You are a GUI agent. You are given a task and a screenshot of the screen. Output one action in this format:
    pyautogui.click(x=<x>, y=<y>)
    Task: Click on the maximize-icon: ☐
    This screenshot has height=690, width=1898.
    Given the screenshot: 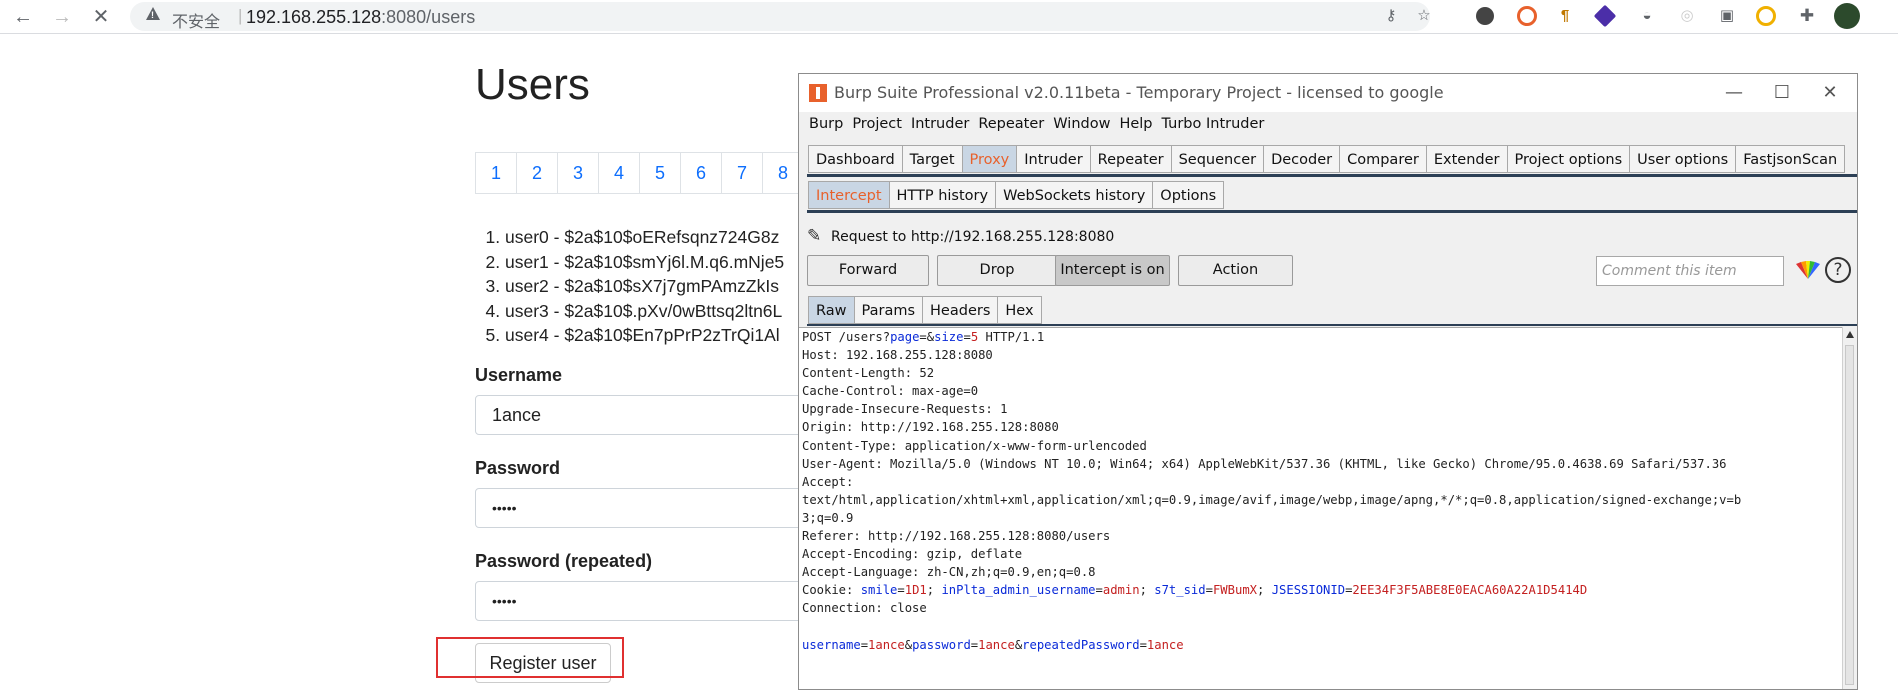 What is the action you would take?
    pyautogui.click(x=1782, y=93)
    